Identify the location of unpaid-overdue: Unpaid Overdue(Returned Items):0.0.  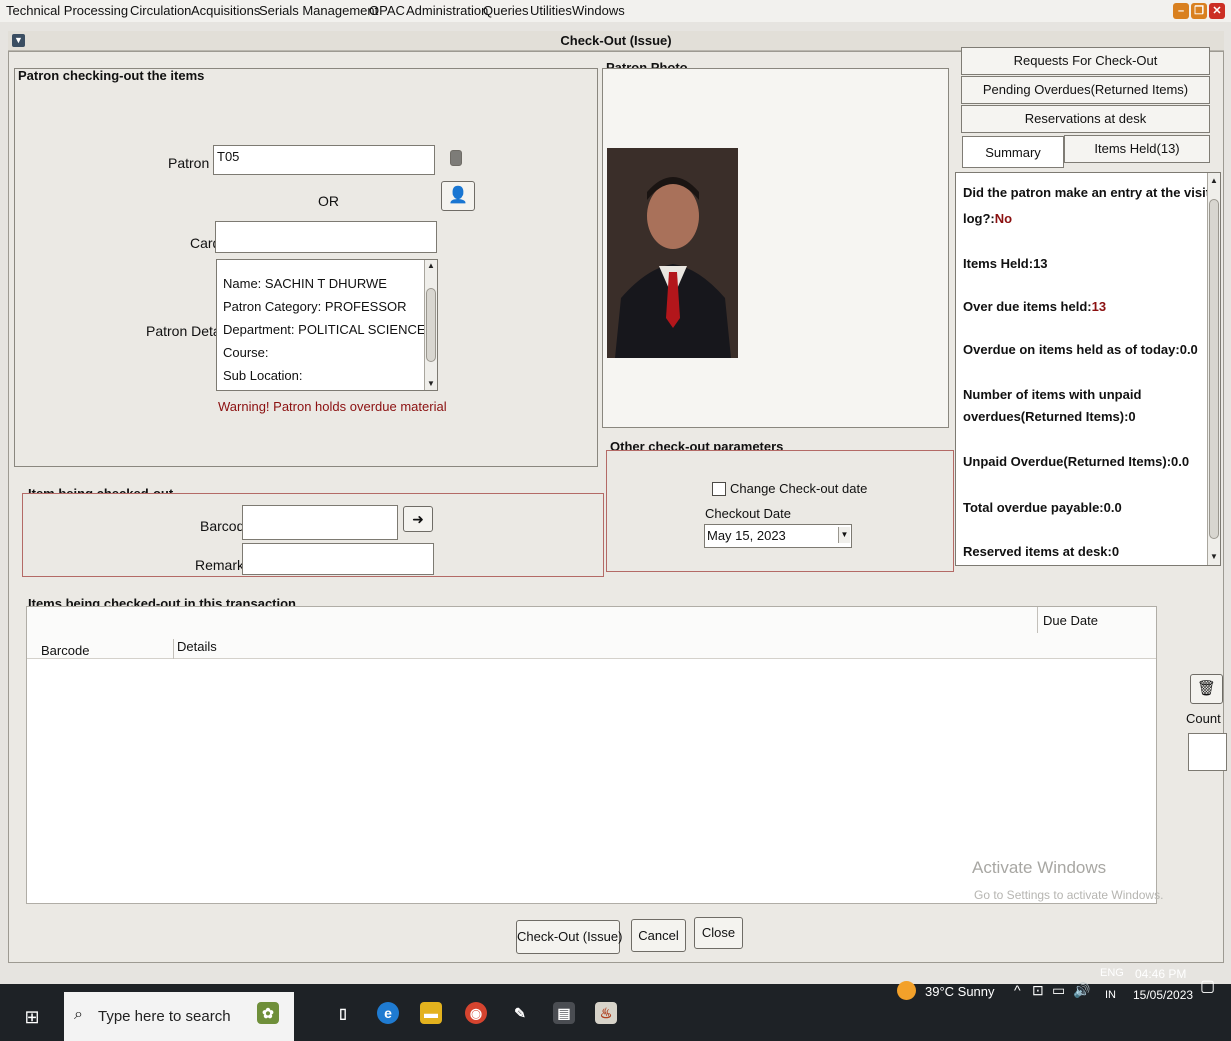
(1076, 461).